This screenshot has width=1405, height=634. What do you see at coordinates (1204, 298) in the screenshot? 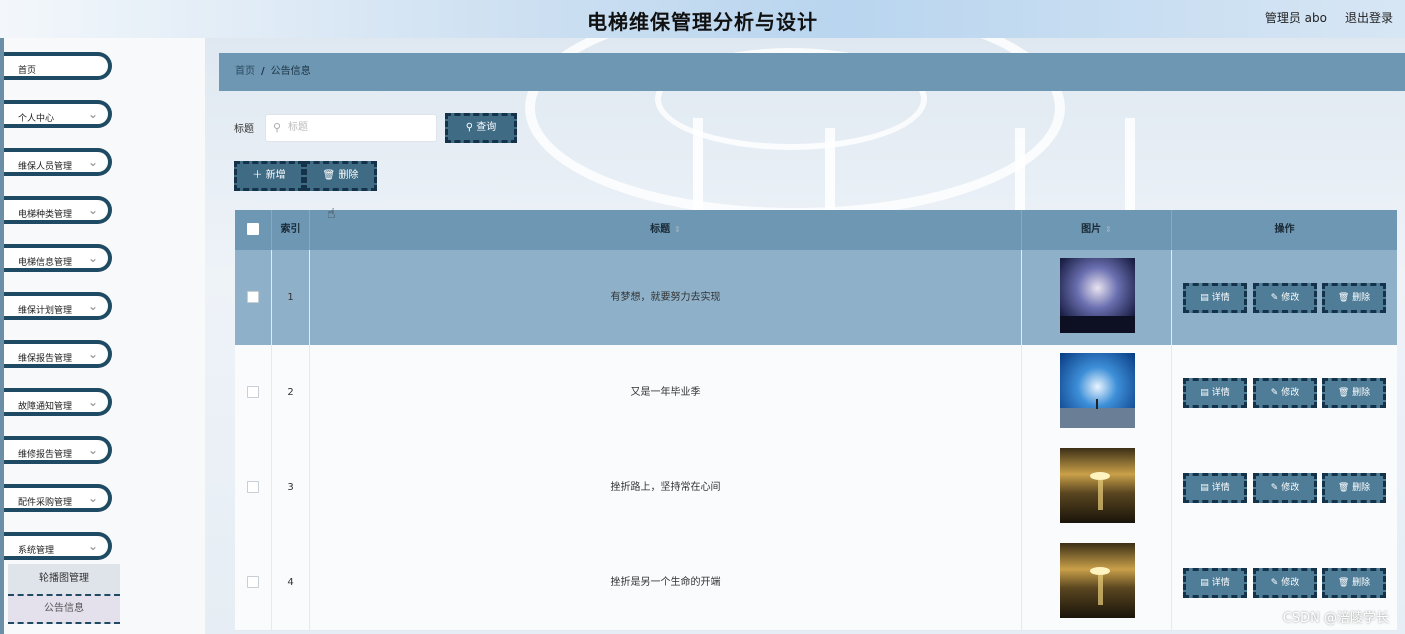
I see `document-icon: ▤` at bounding box center [1204, 298].